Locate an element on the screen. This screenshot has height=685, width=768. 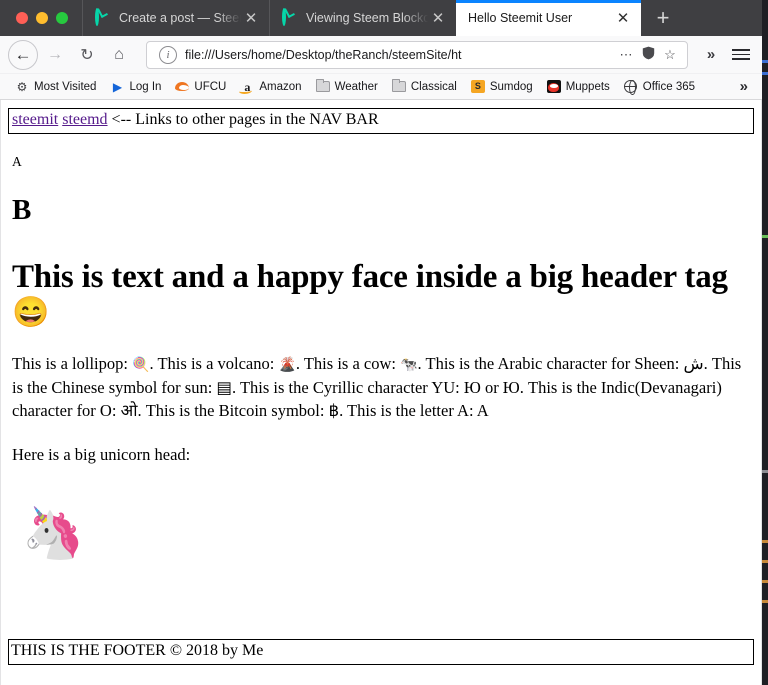
bookmarks-overflow-icon: » is located at coordinates (744, 86).